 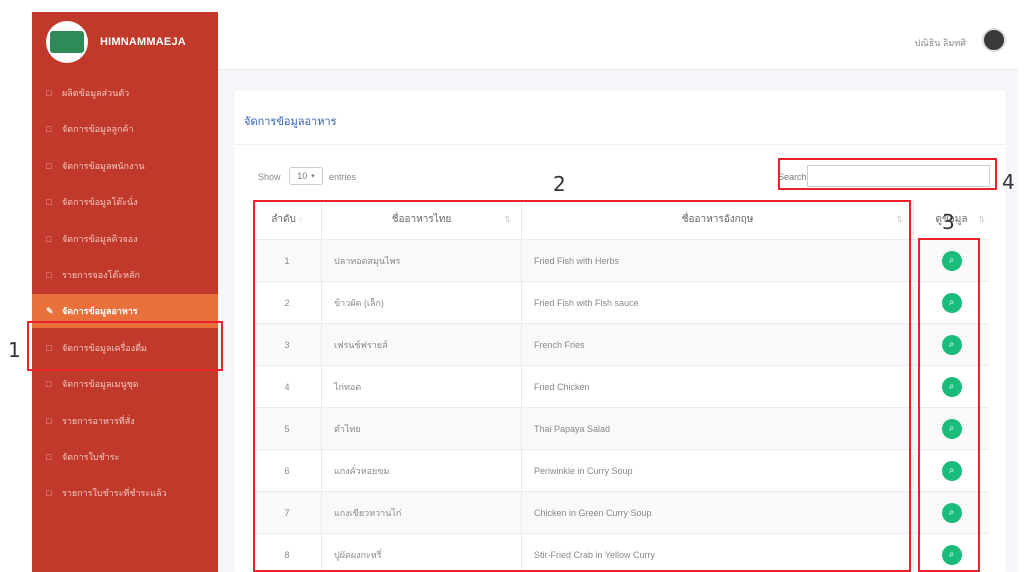 I want to click on sidebar-item-label: จัดการใบชำระ, so click(x=91, y=457).